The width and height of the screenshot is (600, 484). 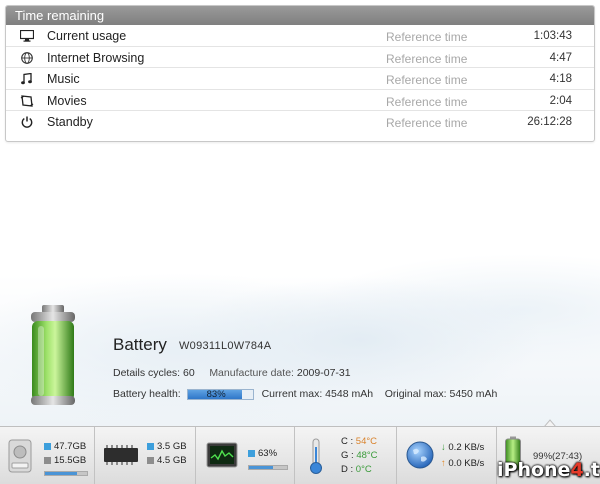 What do you see at coordinates (560, 57) in the screenshot?
I see `time-value: 4:47` at bounding box center [560, 57].